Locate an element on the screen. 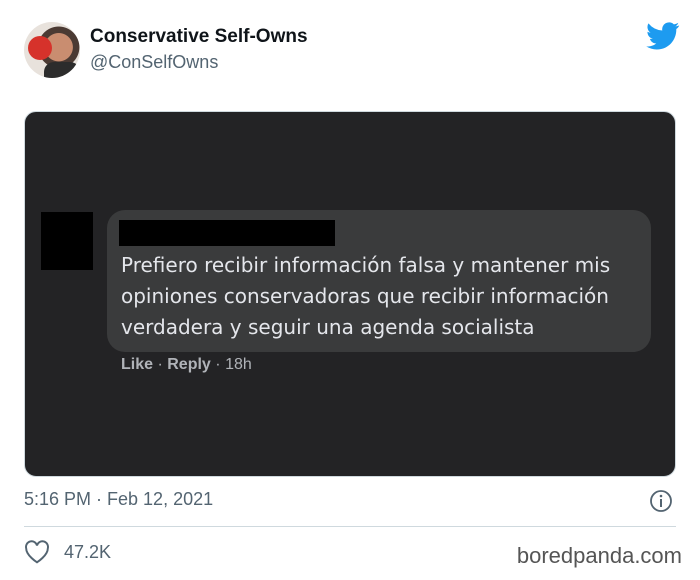 The height and width of the screenshot is (580, 700). redacted-name is located at coordinates (227, 233).